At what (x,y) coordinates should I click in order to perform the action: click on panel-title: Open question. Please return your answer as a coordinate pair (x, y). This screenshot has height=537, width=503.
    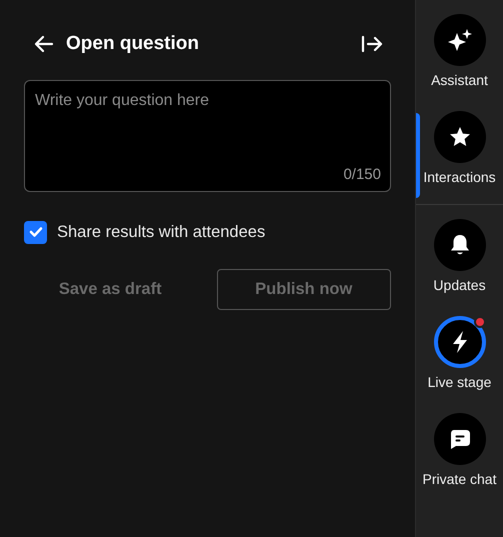
    Looking at the image, I should click on (132, 44).